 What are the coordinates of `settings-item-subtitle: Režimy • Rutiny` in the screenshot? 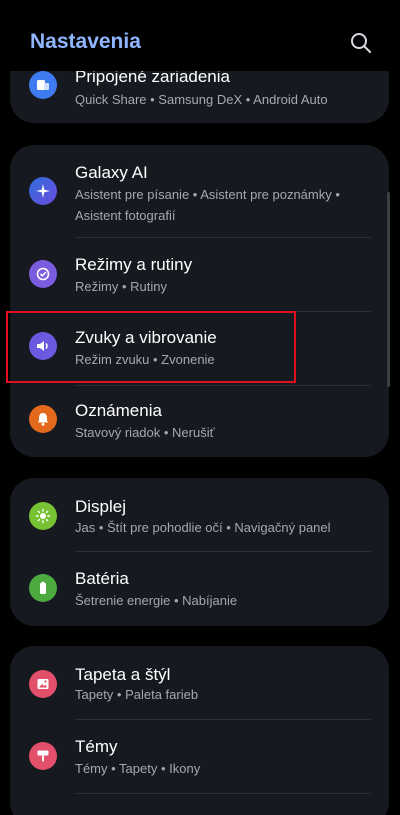 It's located at (121, 286).